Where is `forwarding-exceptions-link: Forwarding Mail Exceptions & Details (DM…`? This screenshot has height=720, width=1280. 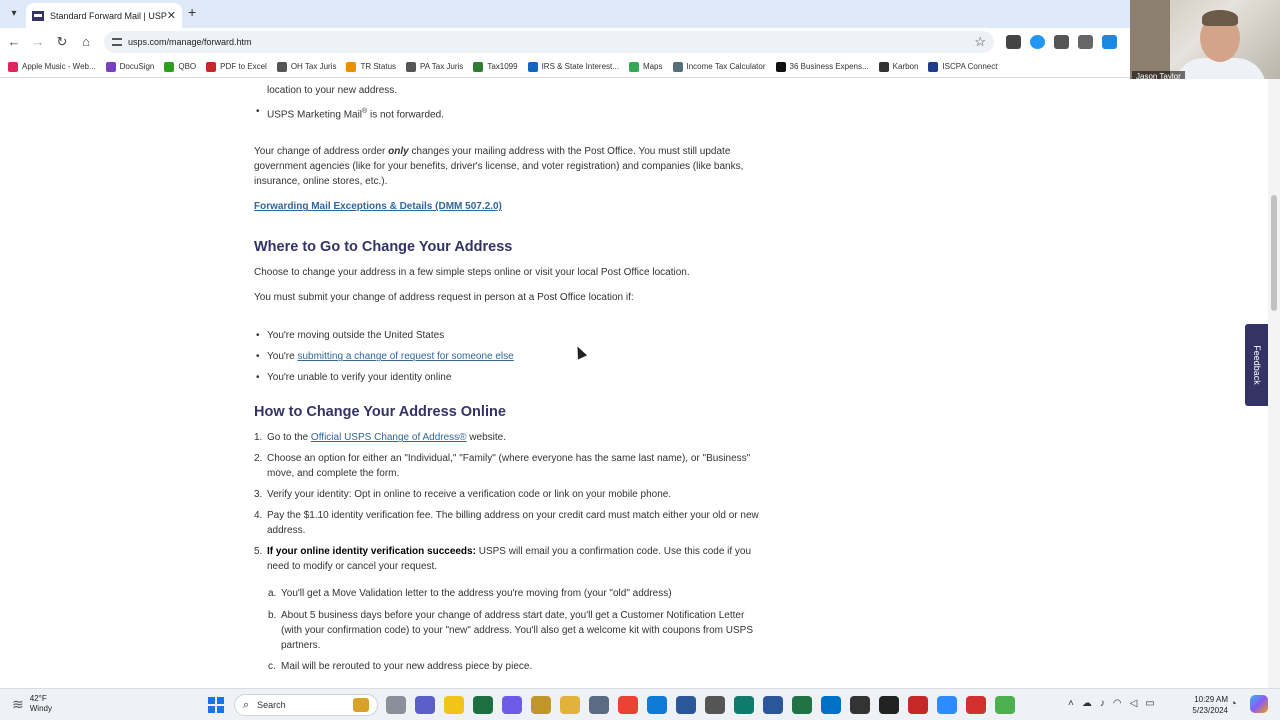
forwarding-exceptions-link: Forwarding Mail Exceptions & Details (DM… is located at coordinates (378, 206).